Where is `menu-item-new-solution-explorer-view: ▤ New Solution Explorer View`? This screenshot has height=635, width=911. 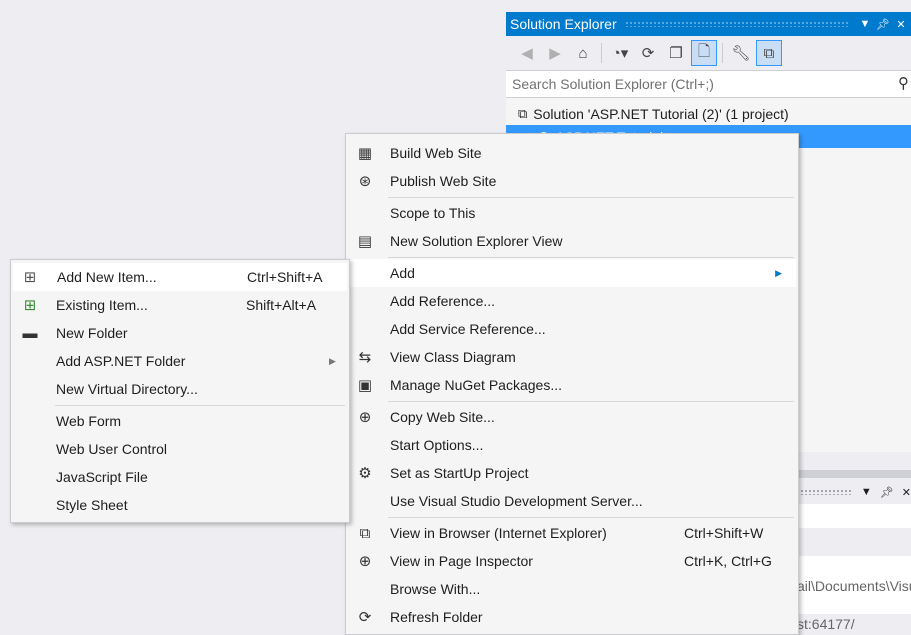
menu-item-new-solution-explorer-view: ▤ New Solution Explorer View is located at coordinates (572, 241).